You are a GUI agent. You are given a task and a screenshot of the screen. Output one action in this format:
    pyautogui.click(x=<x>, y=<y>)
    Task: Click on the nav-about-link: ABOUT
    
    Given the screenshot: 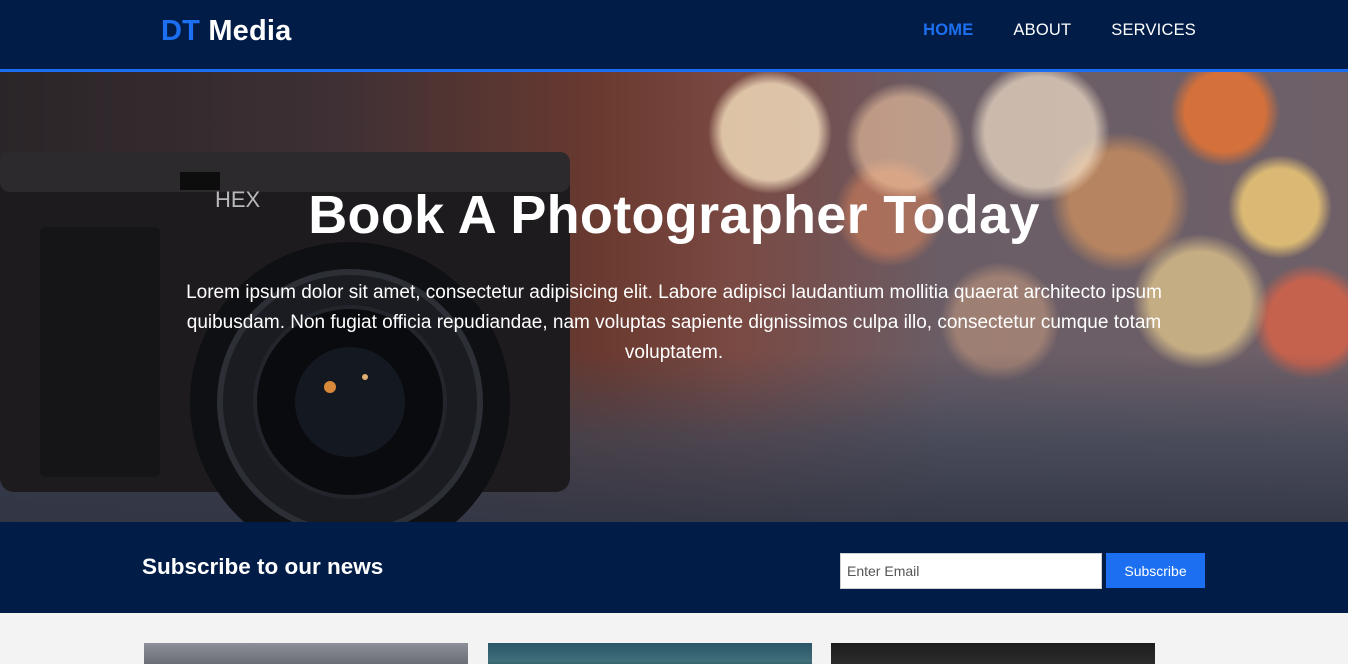 What is the action you would take?
    pyautogui.click(x=1042, y=30)
    